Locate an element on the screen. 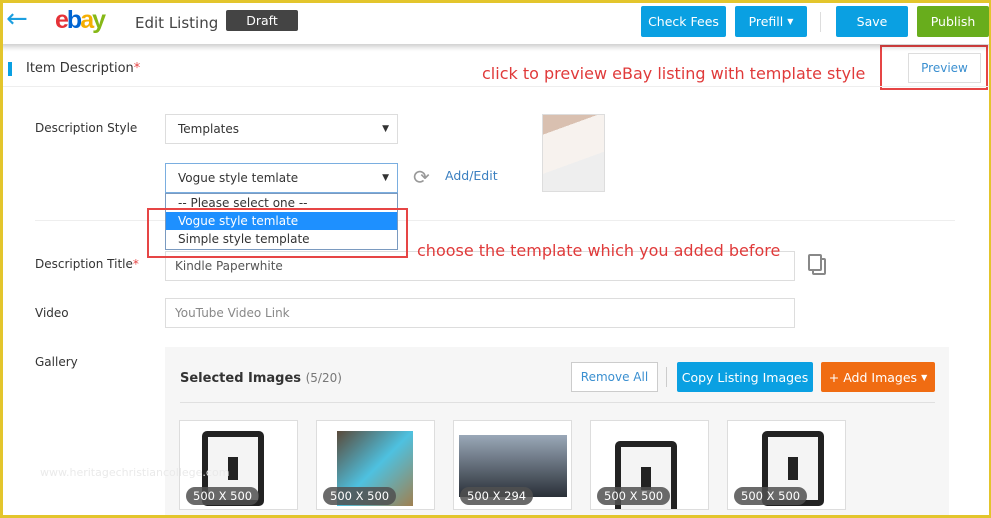 This screenshot has height=518, width=991. section-title: Item Description* is located at coordinates (83, 68).